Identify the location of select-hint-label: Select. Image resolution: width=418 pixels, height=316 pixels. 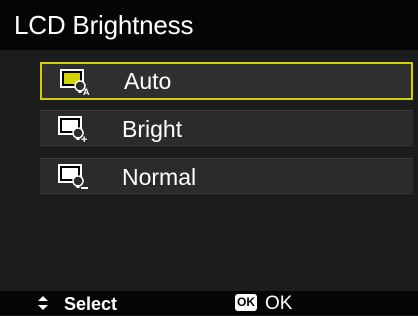
(91, 304).